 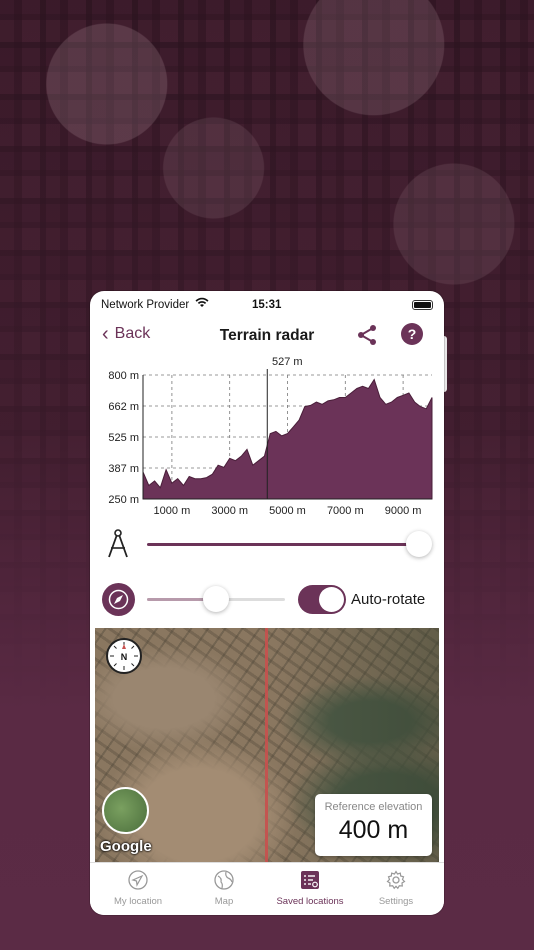 I want to click on x-tick-label: 3000 m, so click(x=229, y=511).